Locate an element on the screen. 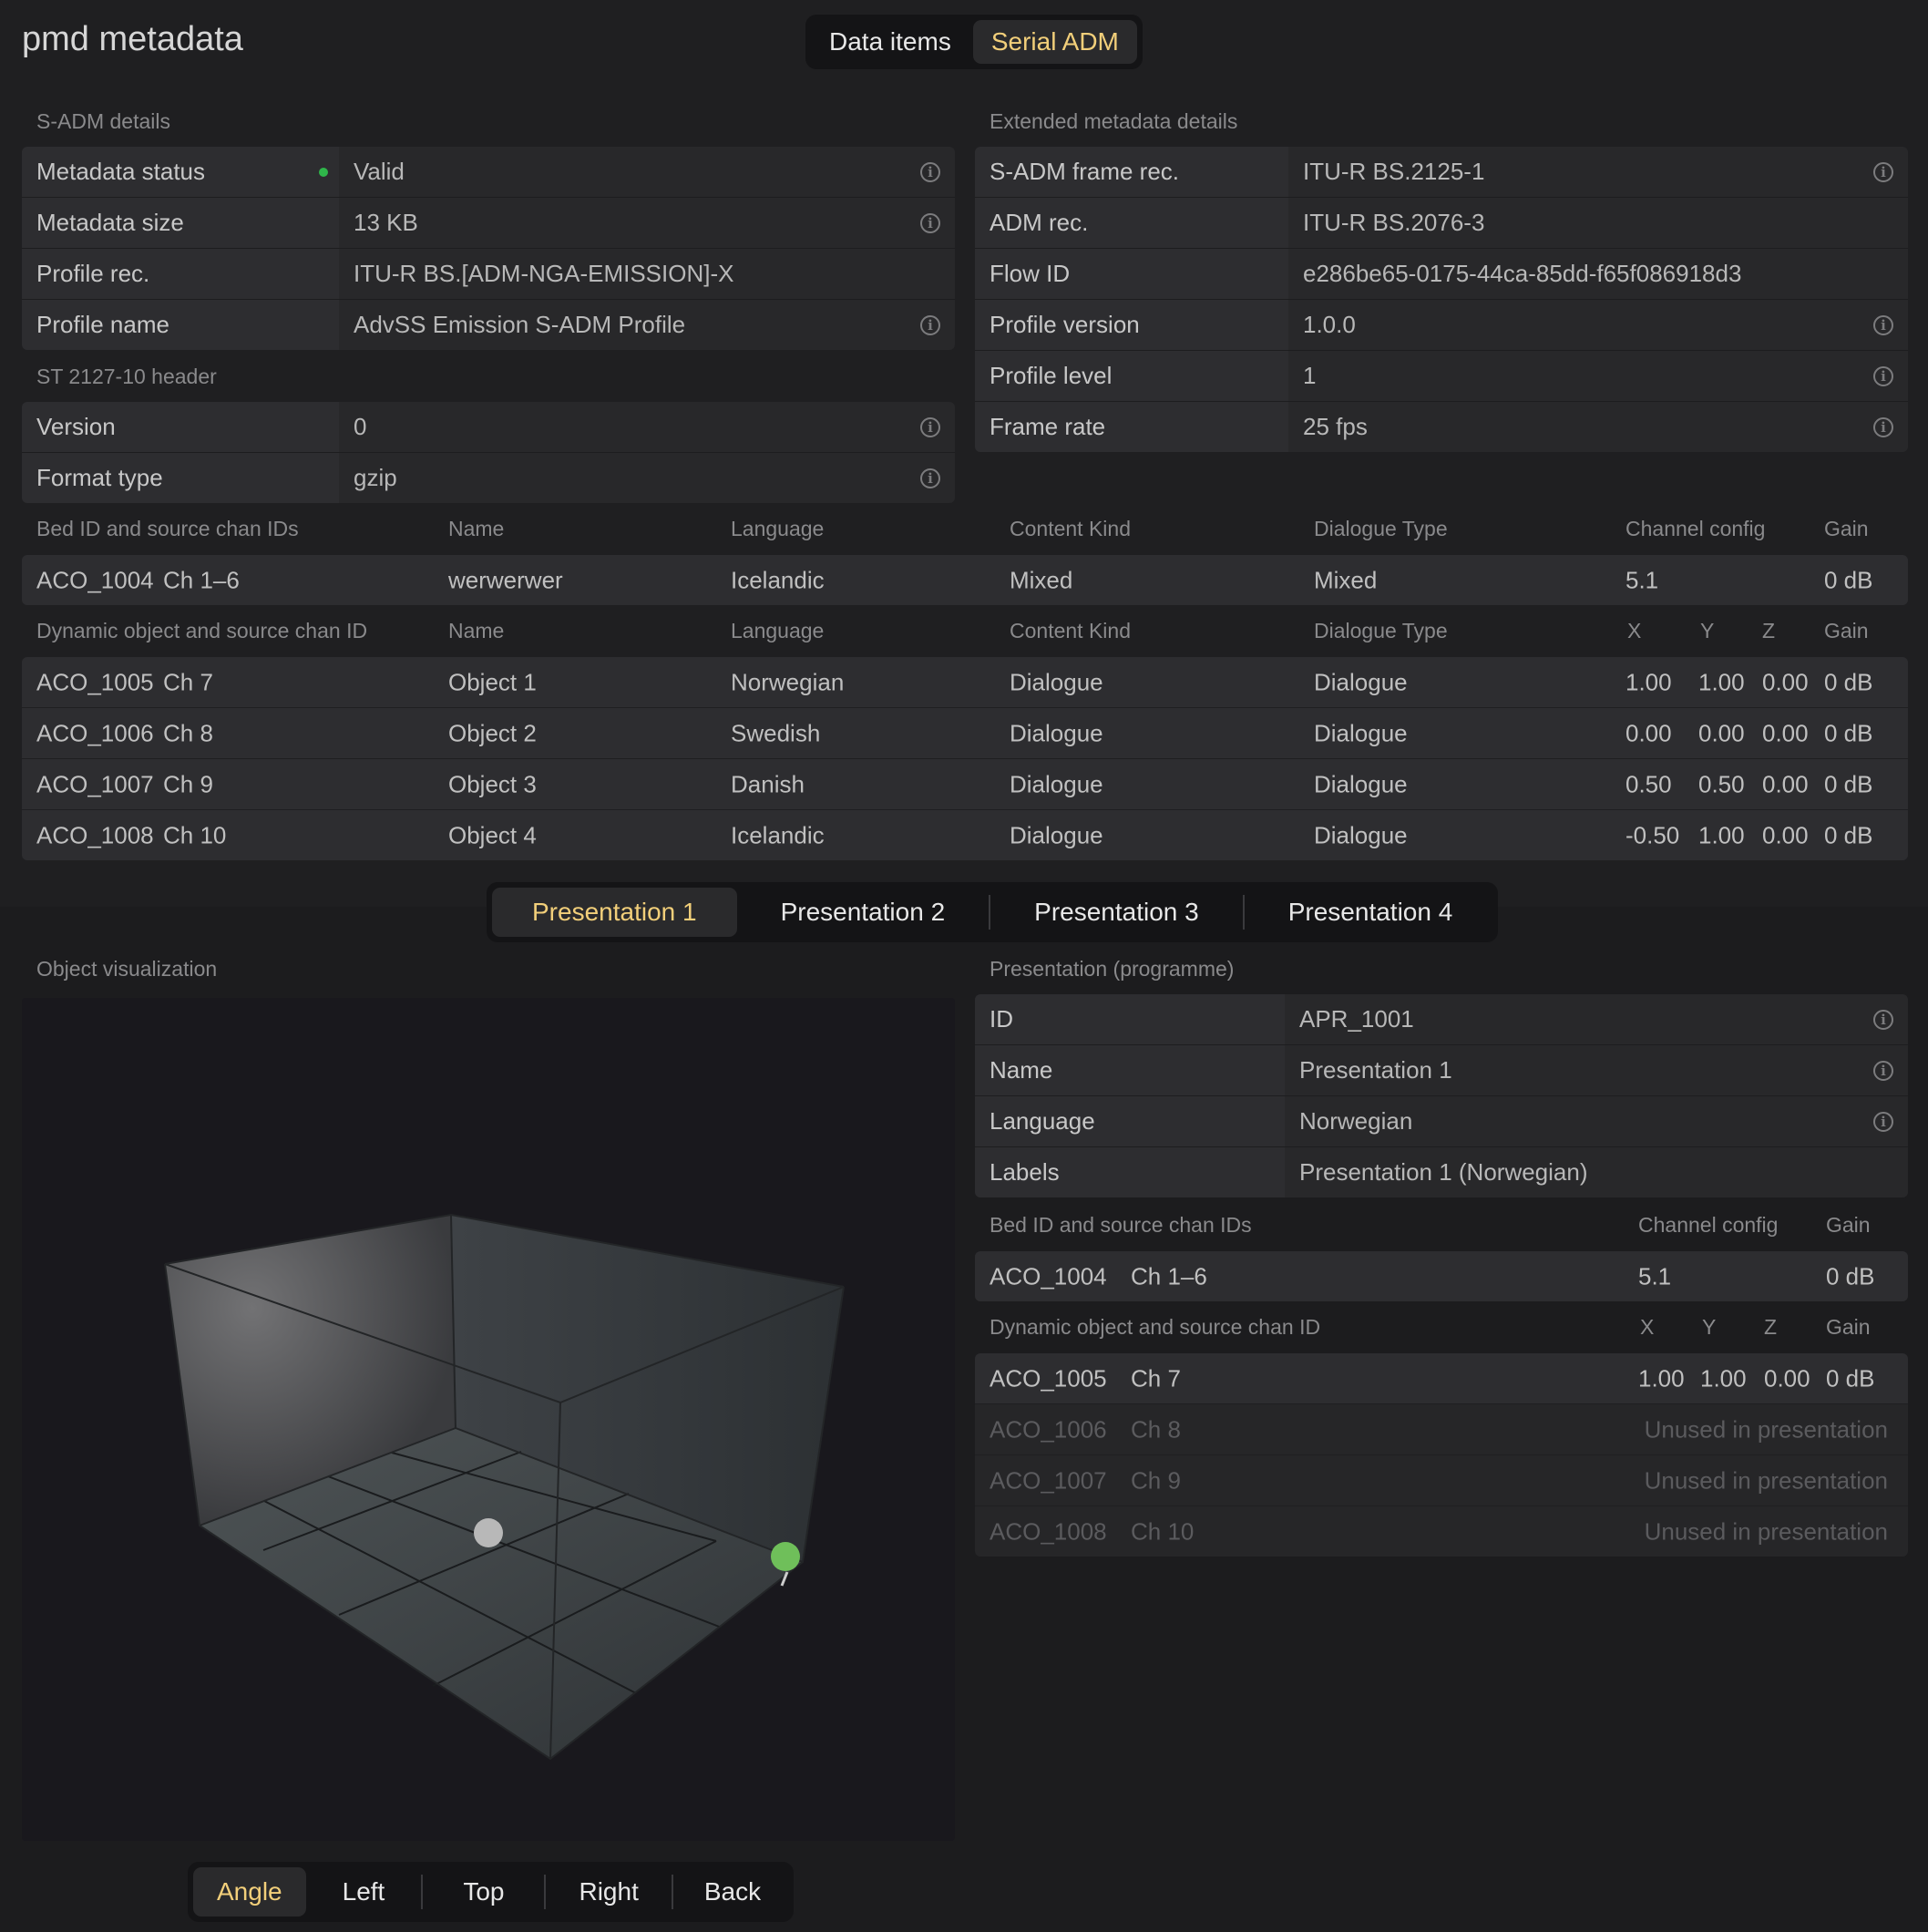 Image resolution: width=1928 pixels, height=1932 pixels. row-value: ITU-R BS.2125-1 is located at coordinates (1394, 171).